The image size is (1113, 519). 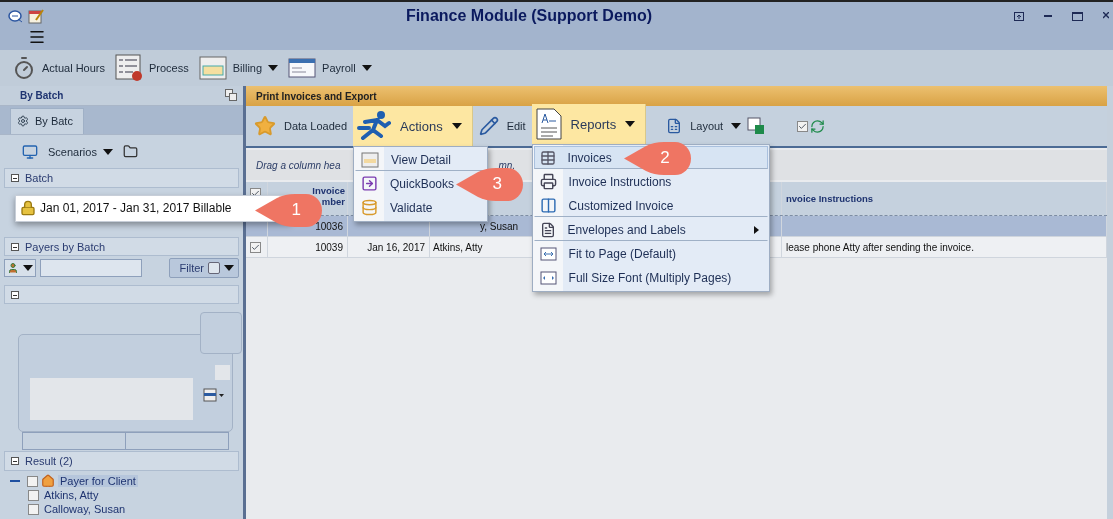 I want to click on panel-title: By Batch, so click(x=42, y=95).